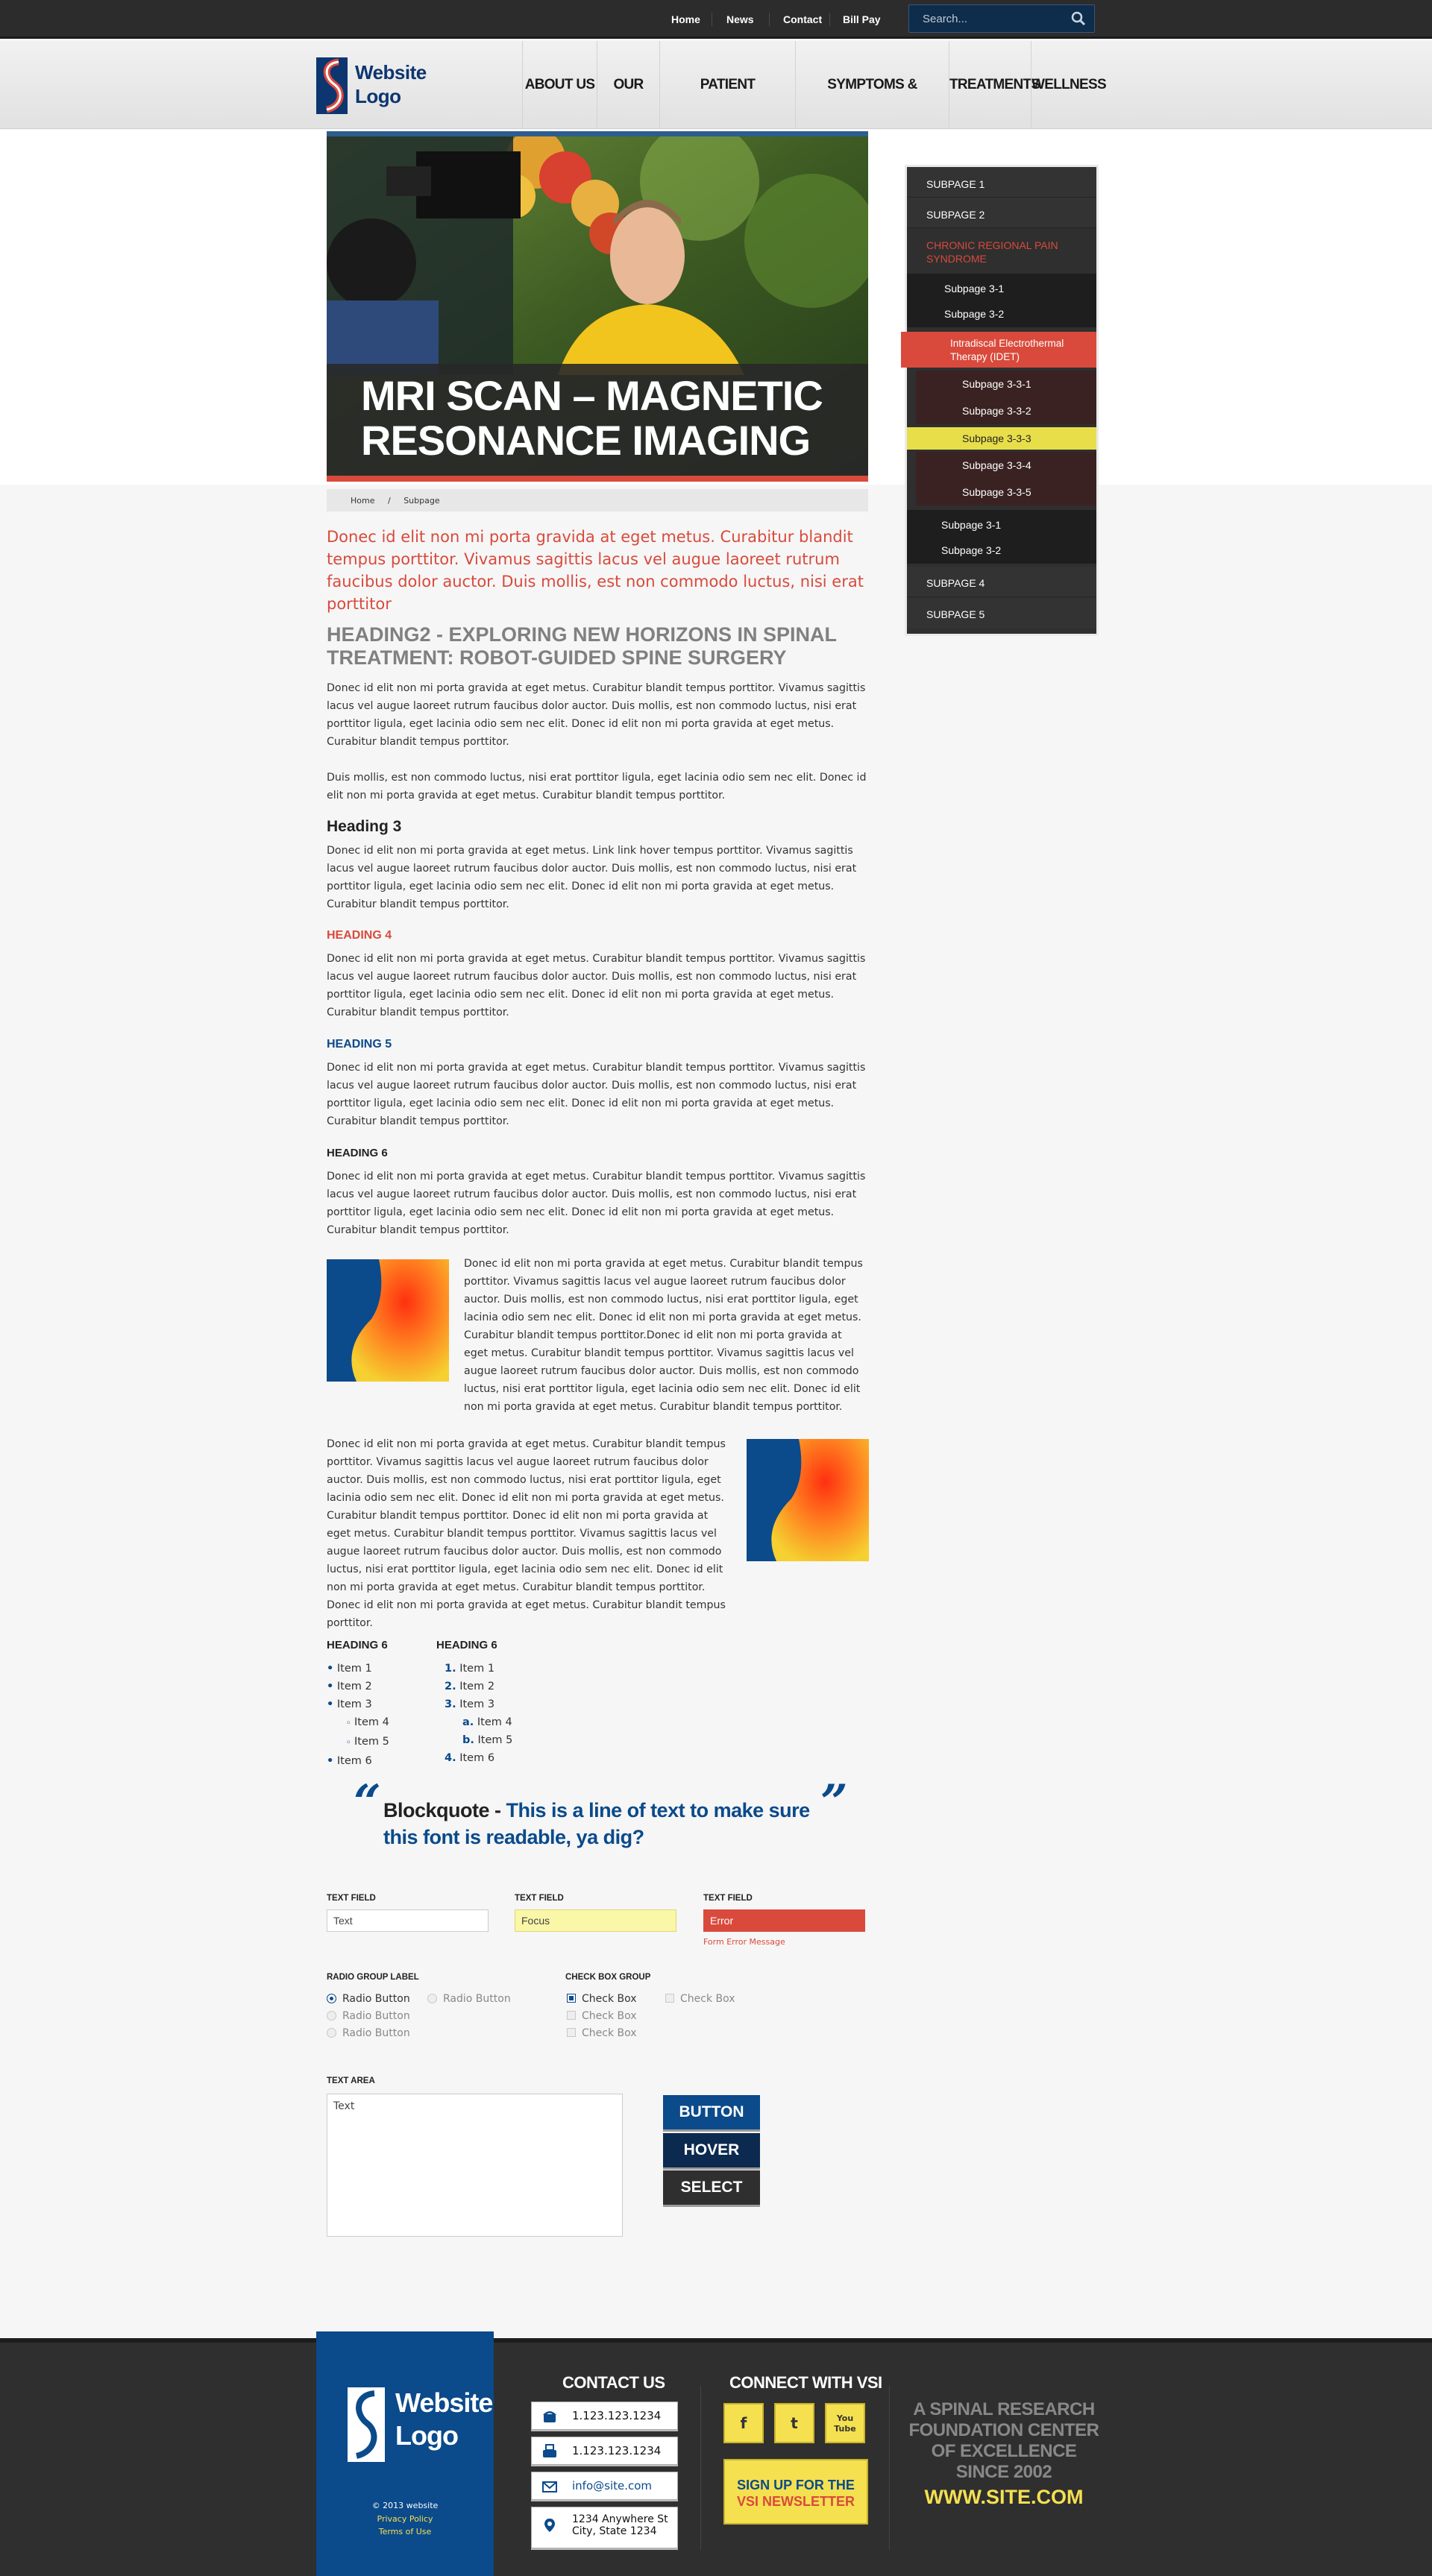  I want to click on sidebar-item-subpage-3-2b: Subpage 3-2, so click(1001, 550).